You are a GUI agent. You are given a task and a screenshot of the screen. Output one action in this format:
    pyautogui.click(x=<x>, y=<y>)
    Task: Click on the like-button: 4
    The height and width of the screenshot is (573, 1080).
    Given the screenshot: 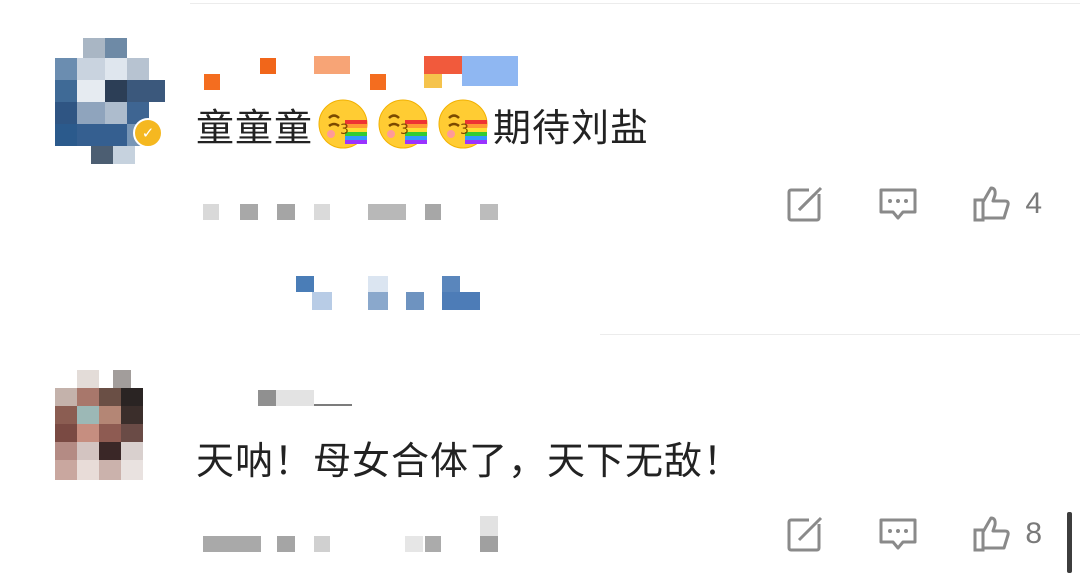 What is the action you would take?
    pyautogui.click(x=1006, y=204)
    